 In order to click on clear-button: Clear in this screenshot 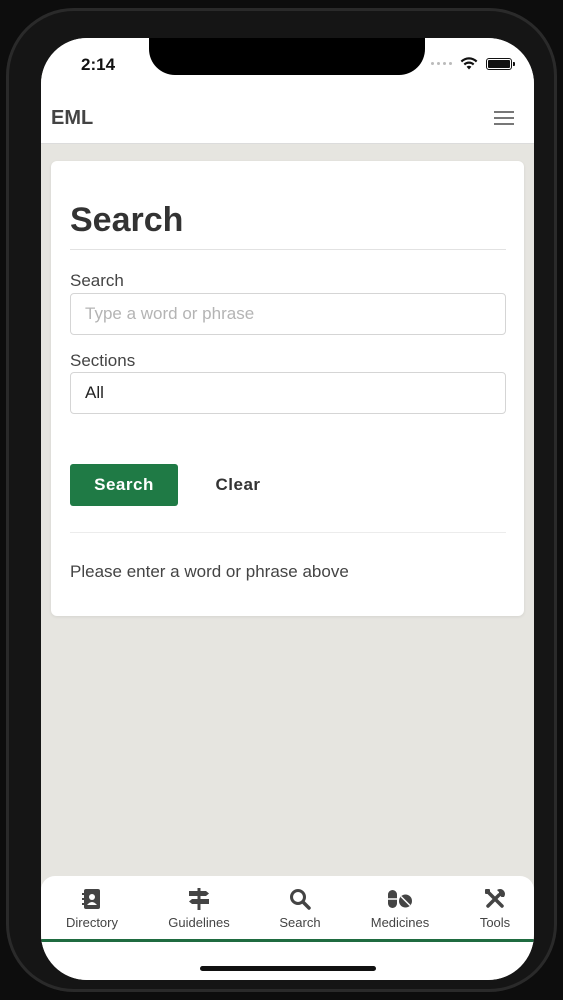, I will do `click(238, 485)`.